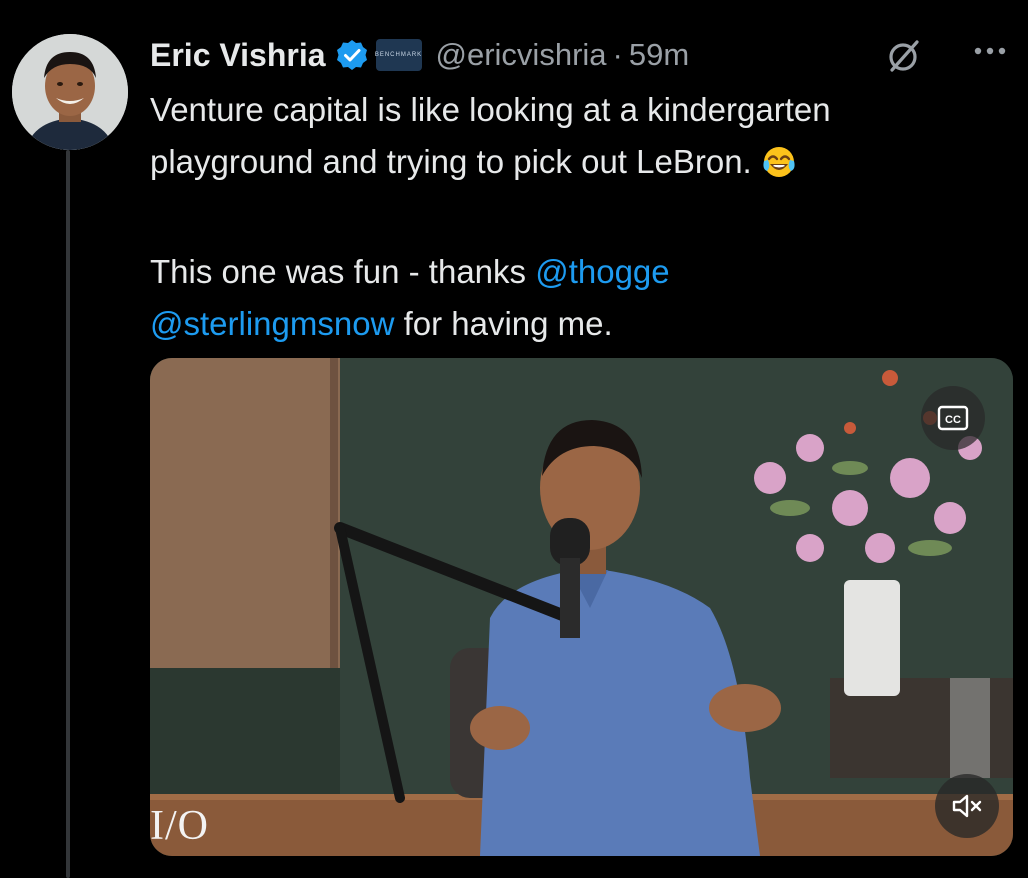 This screenshot has height=878, width=1028. I want to click on avatar-image, so click(70, 92).